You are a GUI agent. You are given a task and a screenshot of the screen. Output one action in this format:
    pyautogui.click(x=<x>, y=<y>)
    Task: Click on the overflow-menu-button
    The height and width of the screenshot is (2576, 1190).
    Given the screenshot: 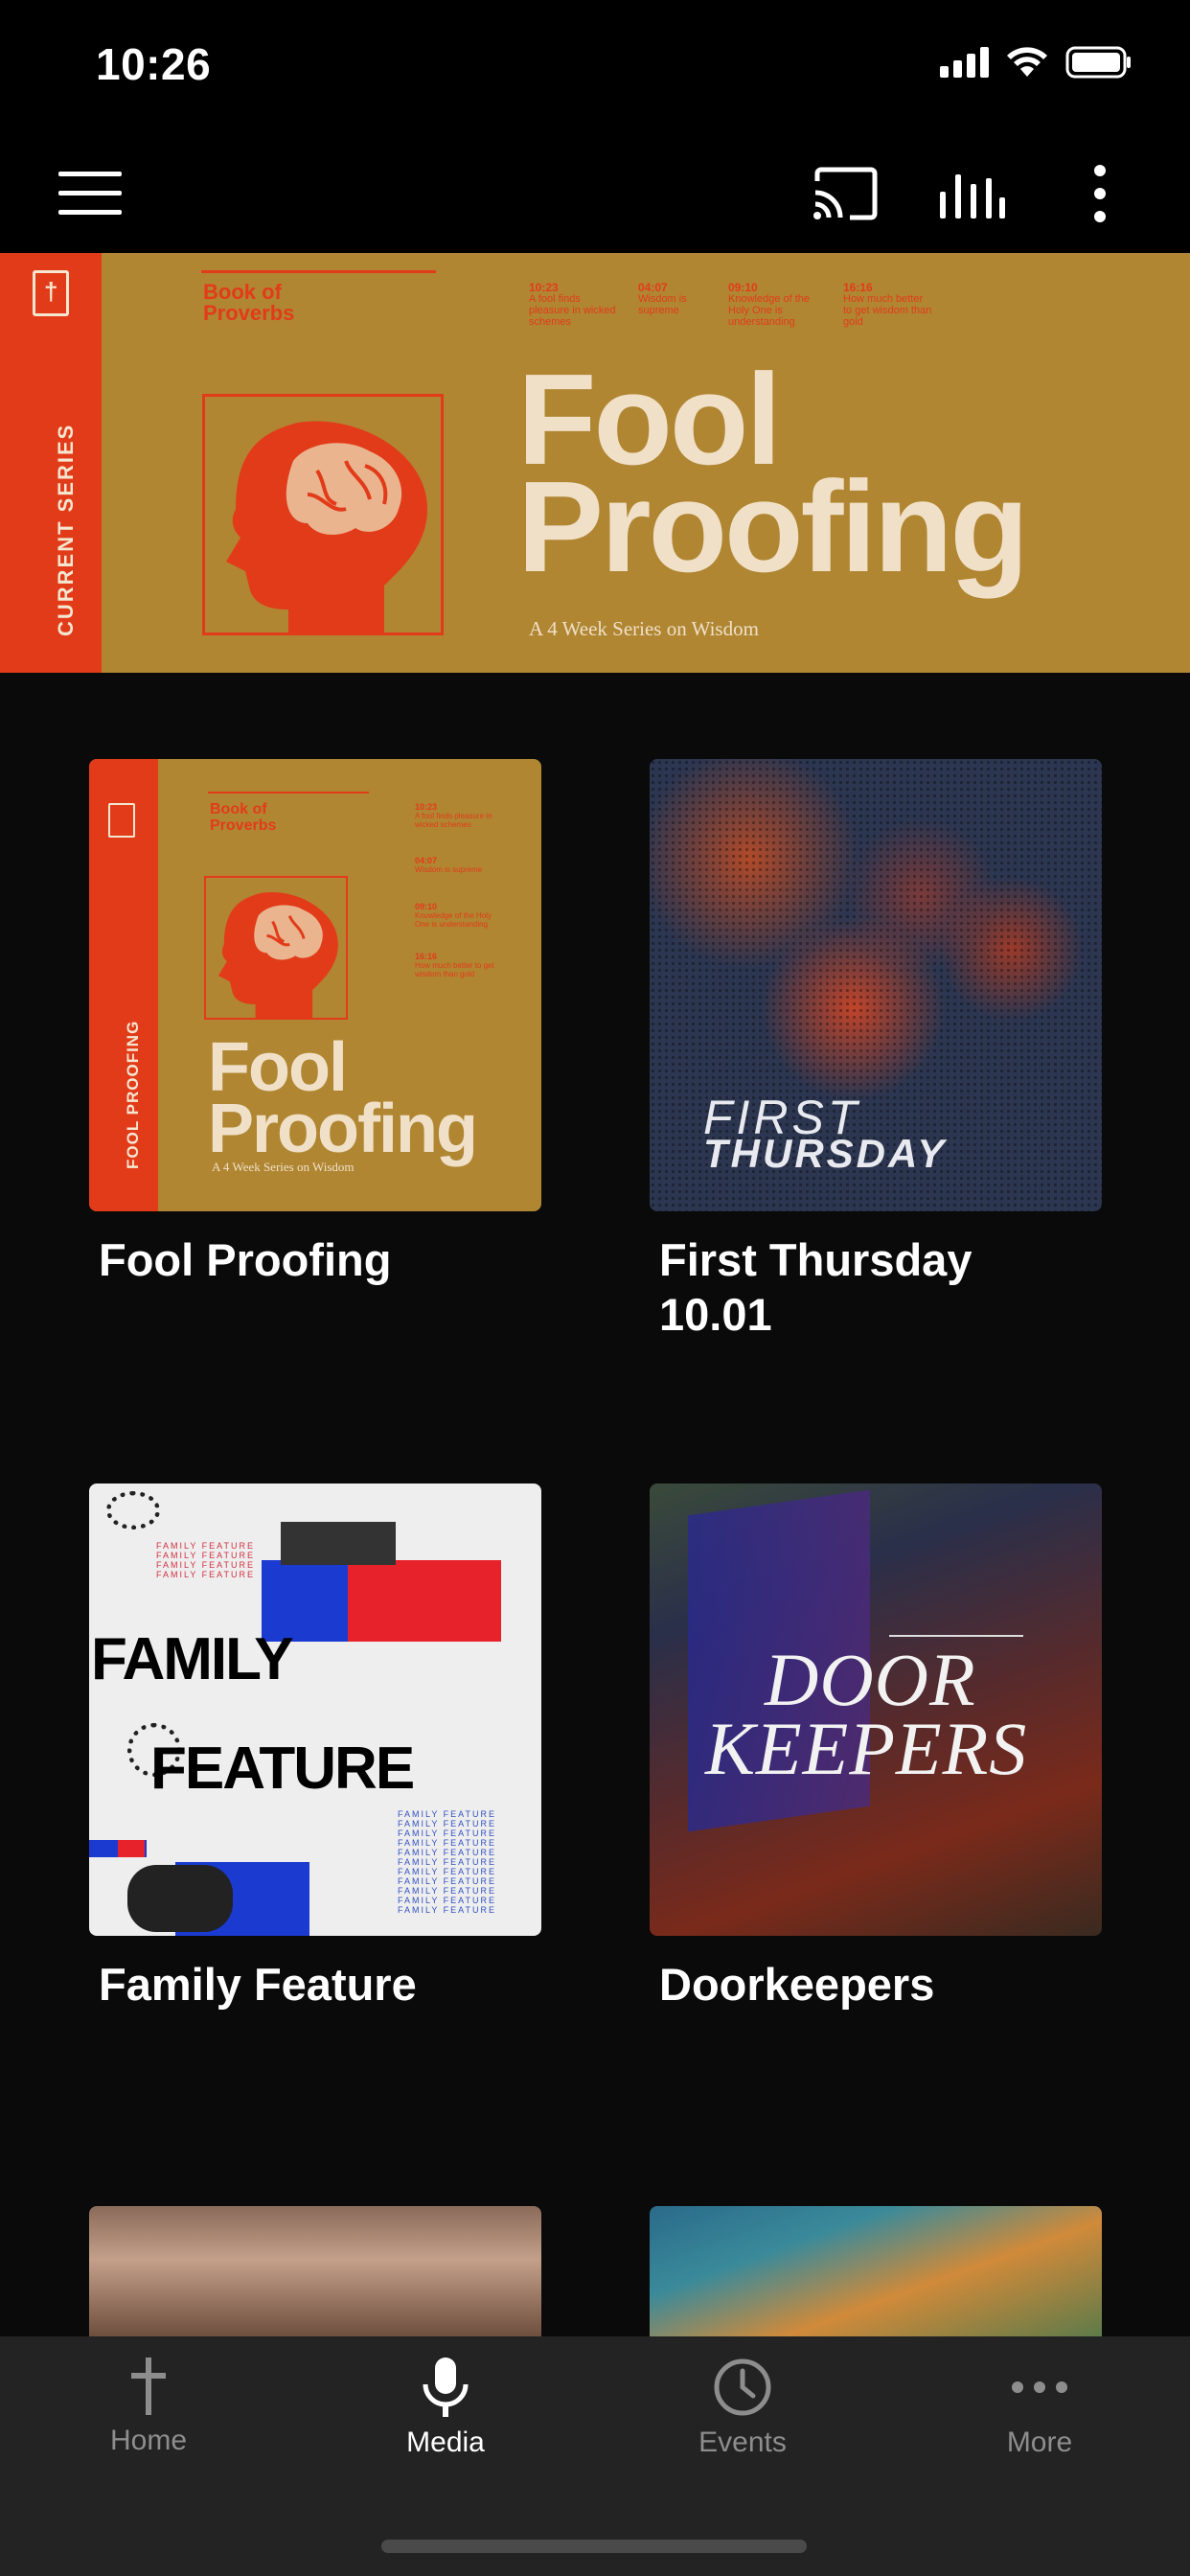 What is the action you would take?
    pyautogui.click(x=1100, y=193)
    